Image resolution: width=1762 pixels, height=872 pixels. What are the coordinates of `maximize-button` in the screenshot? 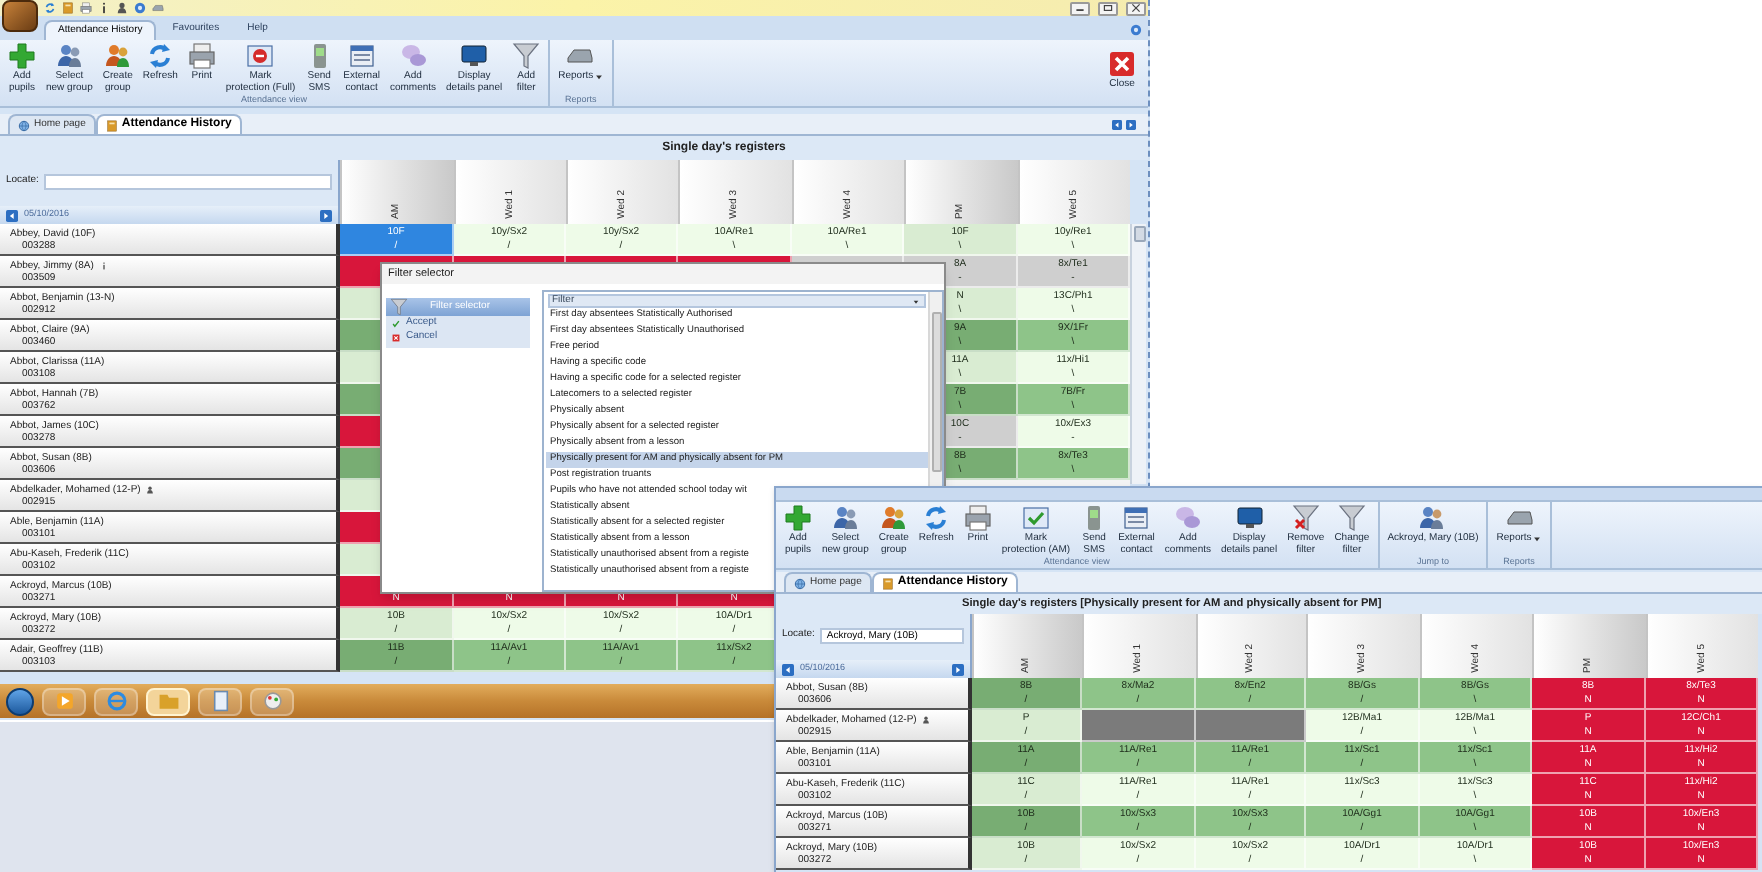 It's located at (1108, 8).